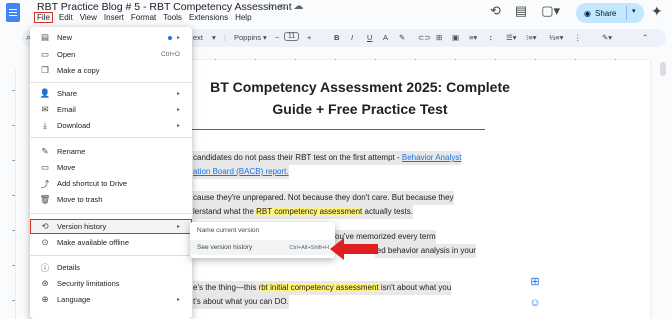  What do you see at coordinates (272, 6) in the screenshot?
I see `star-icon: ☆` at bounding box center [272, 6].